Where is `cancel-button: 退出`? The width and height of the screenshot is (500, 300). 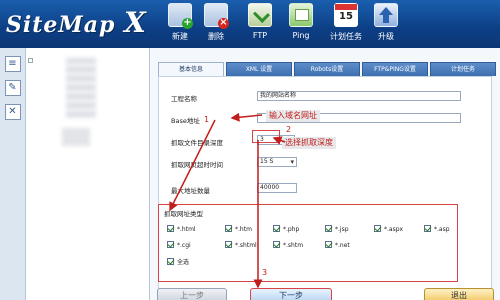 cancel-button: 退出 is located at coordinates (459, 294).